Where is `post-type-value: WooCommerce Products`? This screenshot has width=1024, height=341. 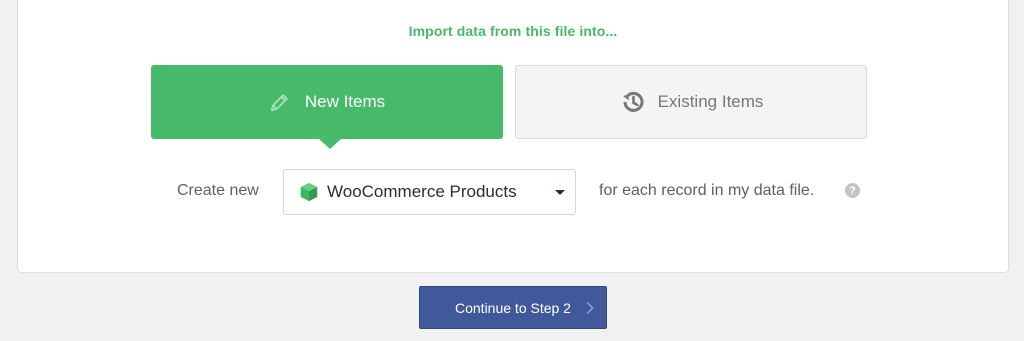
post-type-value: WooCommerce Products is located at coordinates (422, 191).